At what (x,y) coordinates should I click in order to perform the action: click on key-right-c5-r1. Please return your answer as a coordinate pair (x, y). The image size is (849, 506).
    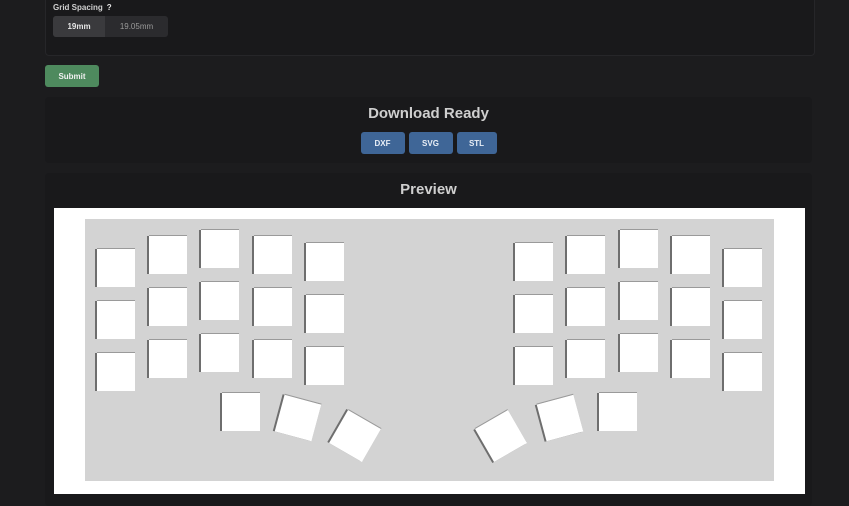
    Looking at the image, I should click on (743, 268).